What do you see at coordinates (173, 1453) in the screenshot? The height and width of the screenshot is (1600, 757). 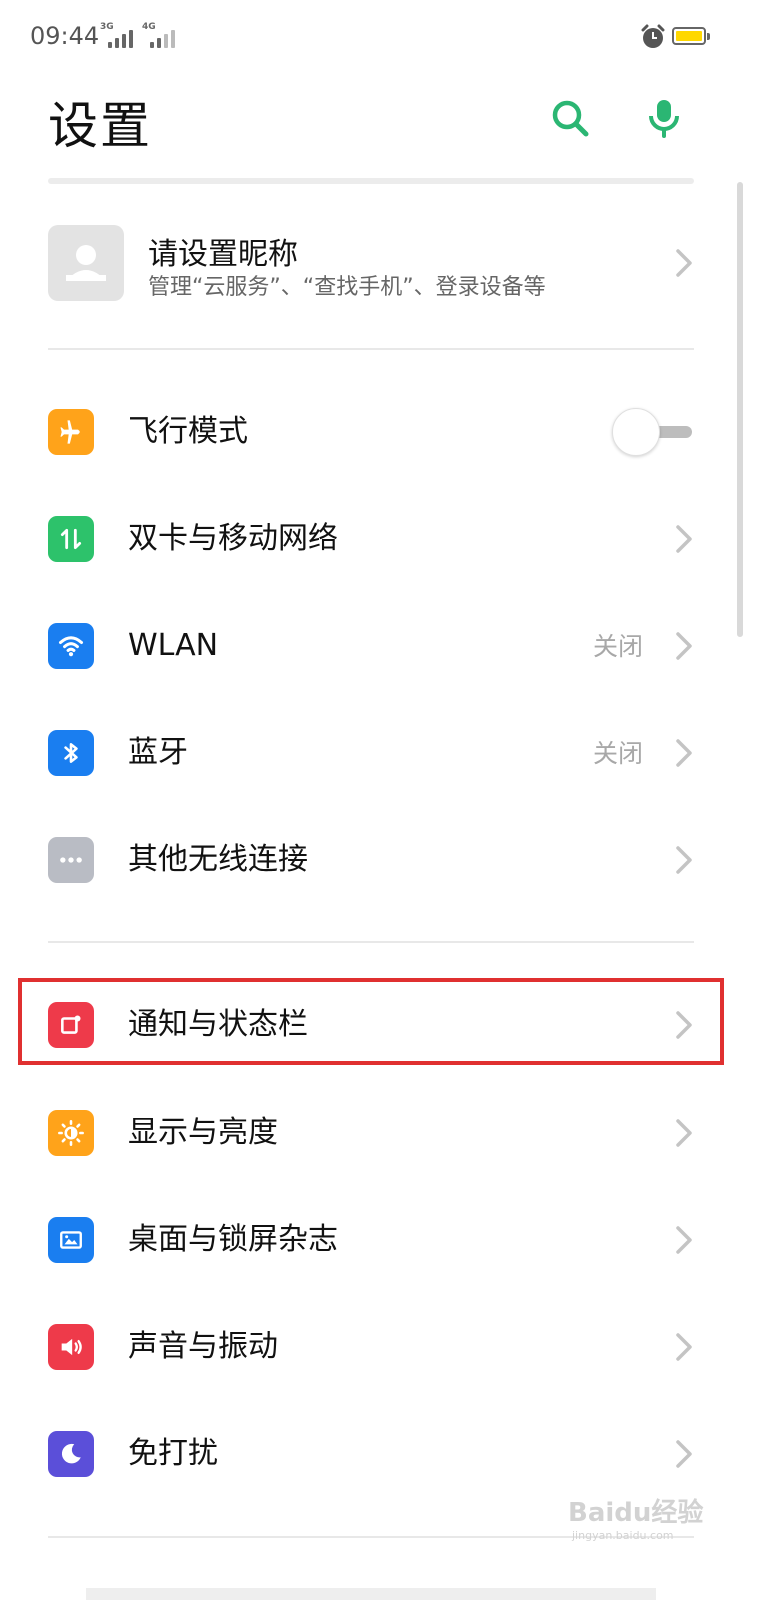 I see `settings-row-label: 免打扰` at bounding box center [173, 1453].